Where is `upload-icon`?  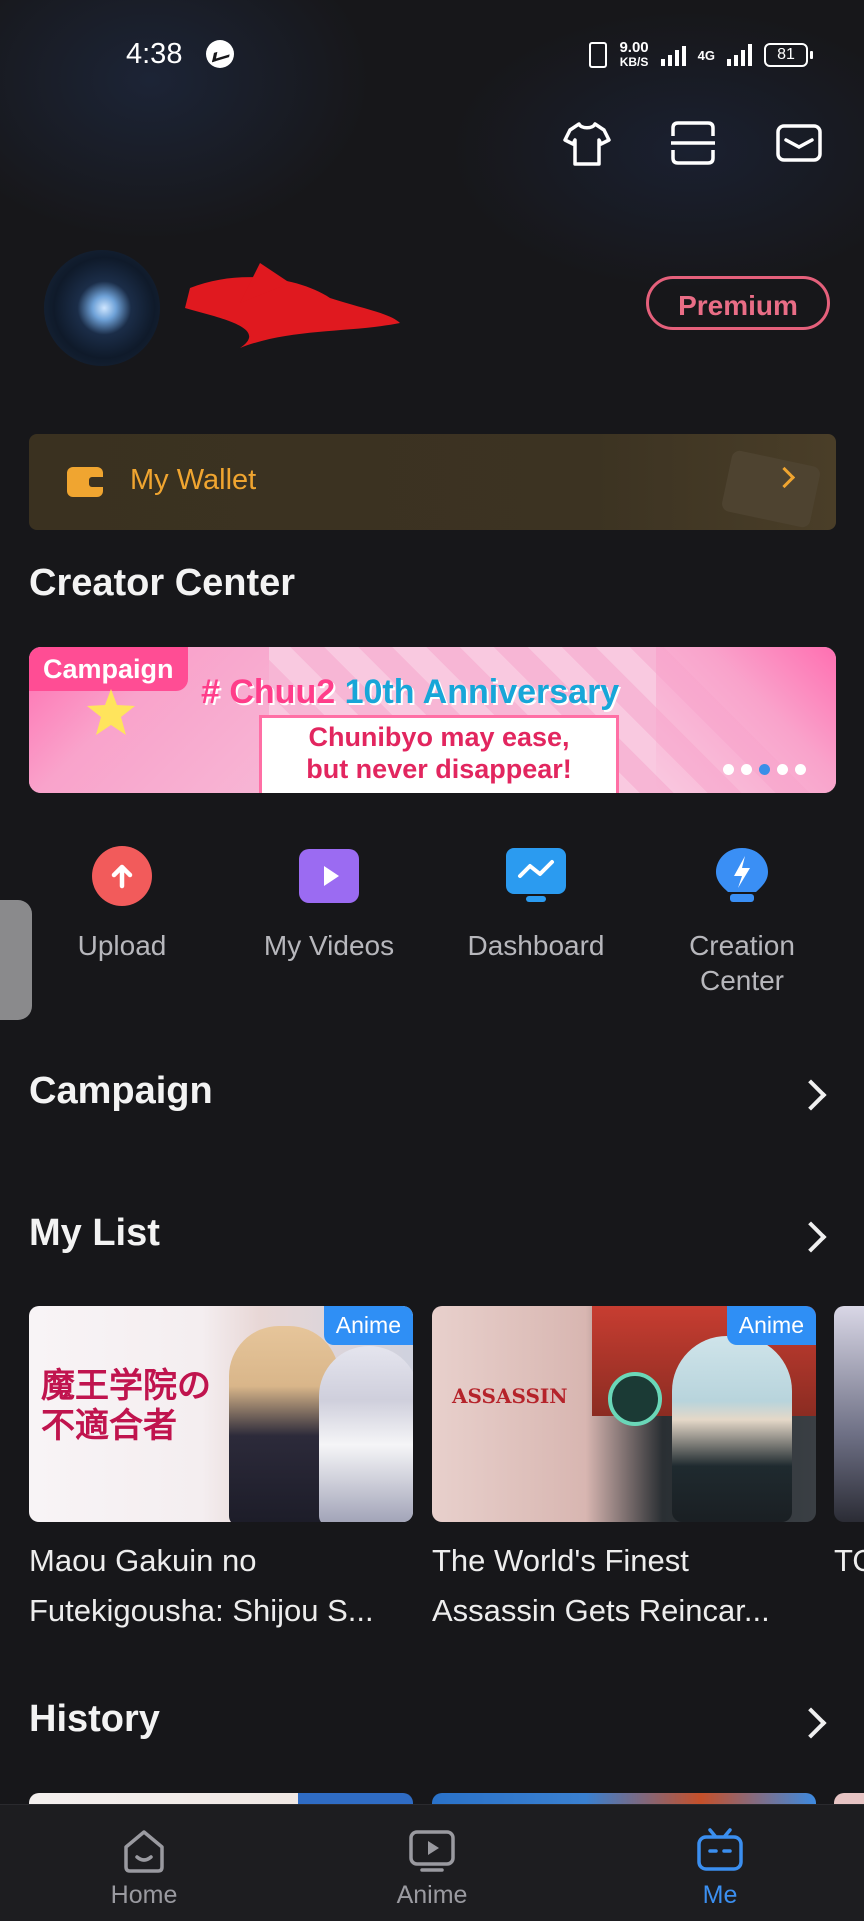 upload-icon is located at coordinates (122, 876).